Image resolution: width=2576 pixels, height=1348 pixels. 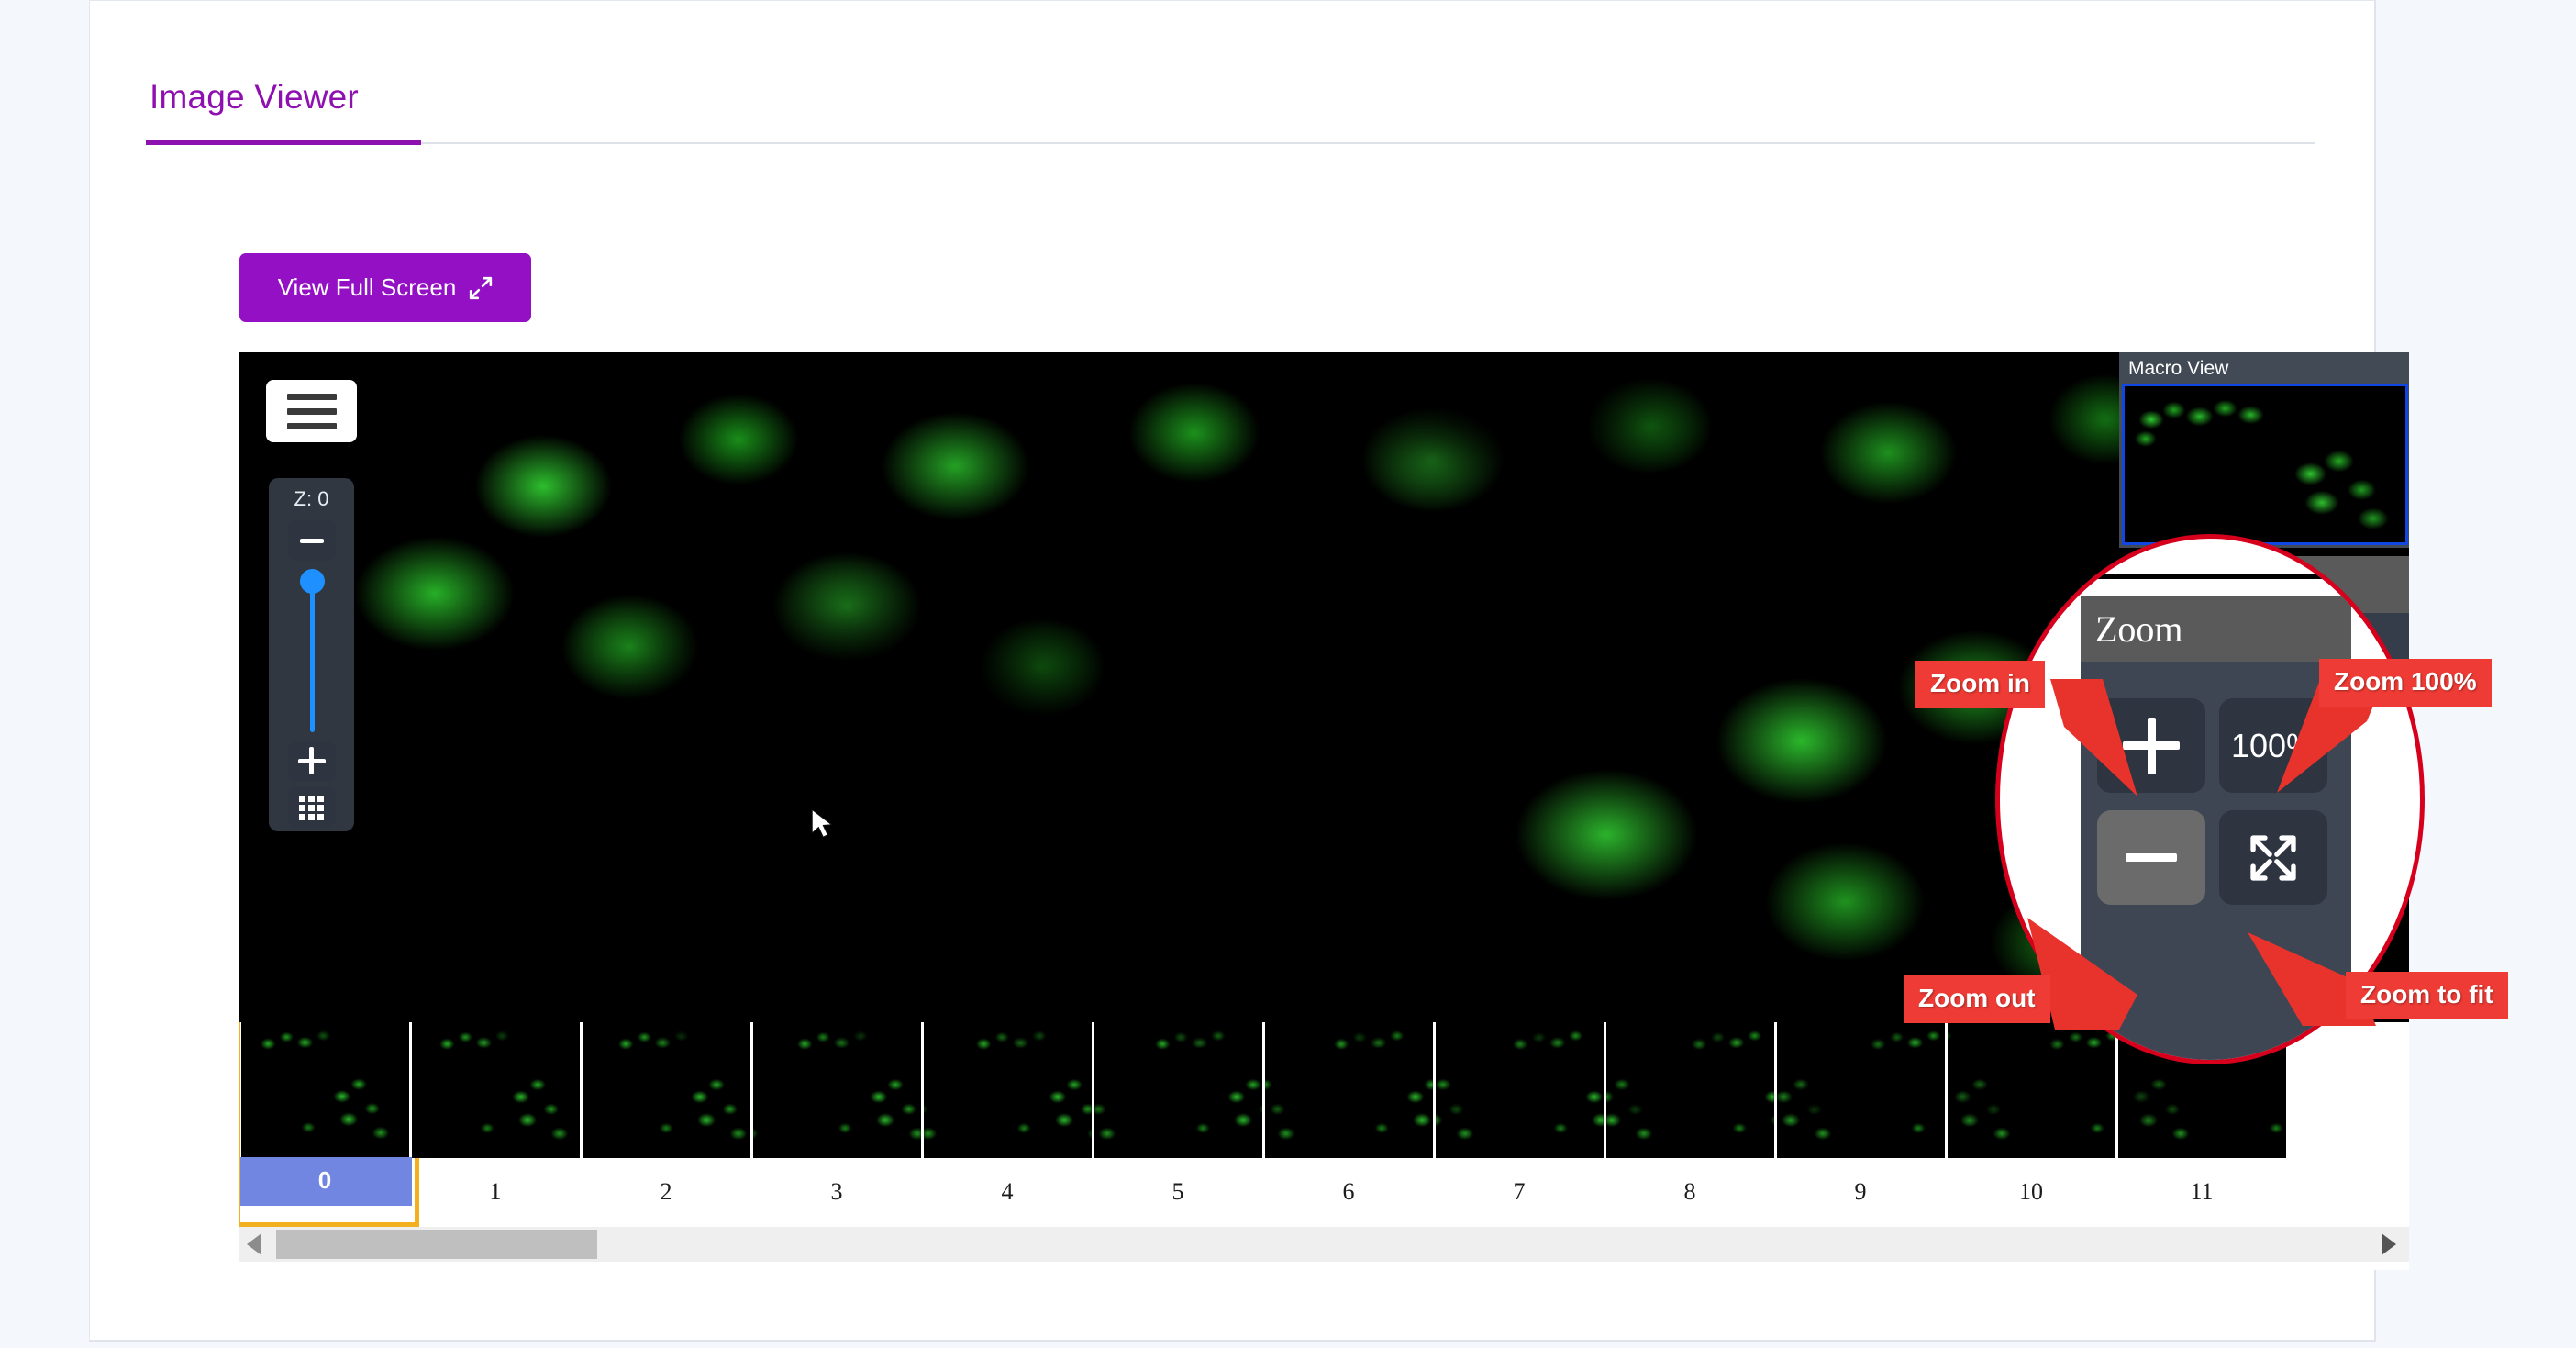 What do you see at coordinates (836, 1191) in the screenshot?
I see `filmstrip-thumbnail-label: 3` at bounding box center [836, 1191].